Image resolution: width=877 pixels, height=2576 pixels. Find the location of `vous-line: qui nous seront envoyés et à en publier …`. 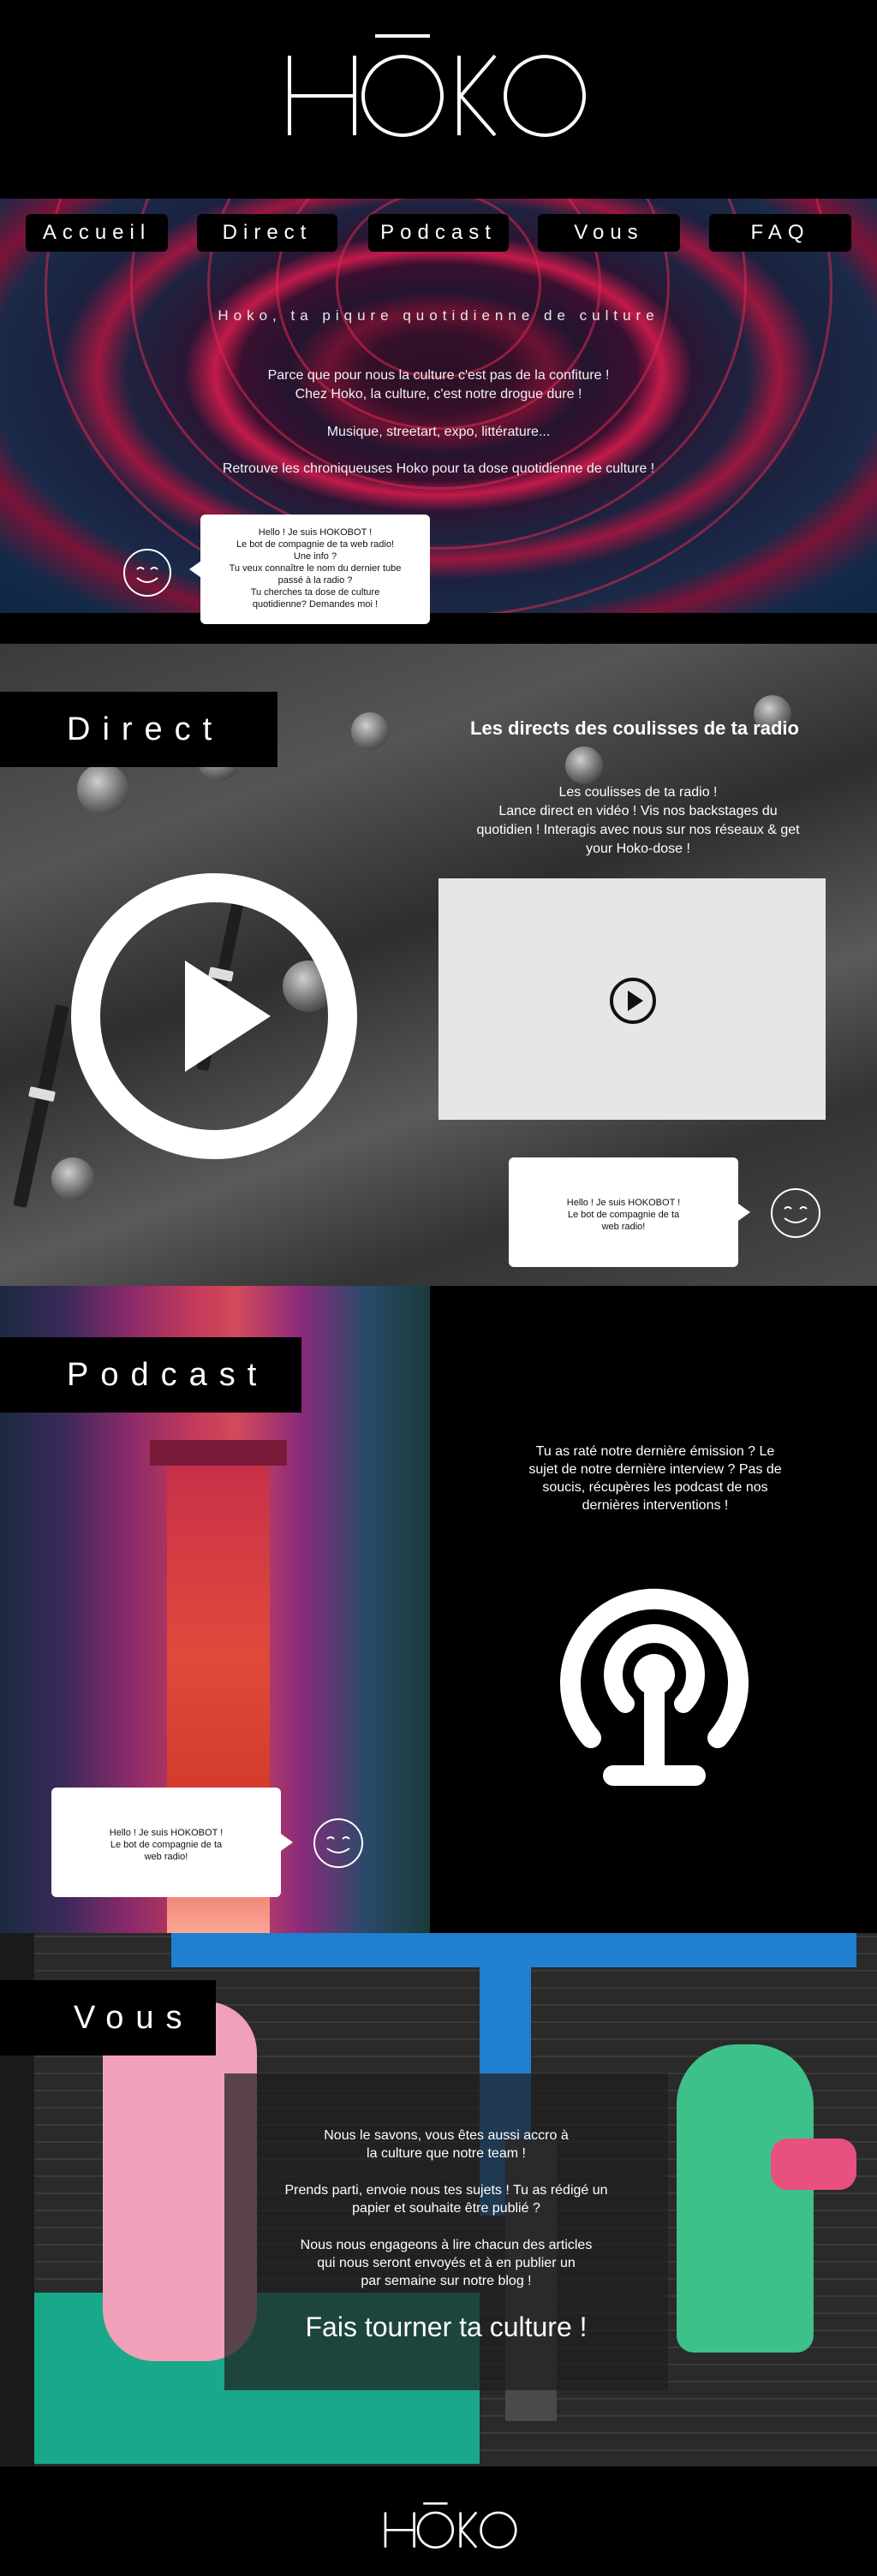

vous-line: qui nous seront envoyés et à en publier … is located at coordinates (446, 2263).